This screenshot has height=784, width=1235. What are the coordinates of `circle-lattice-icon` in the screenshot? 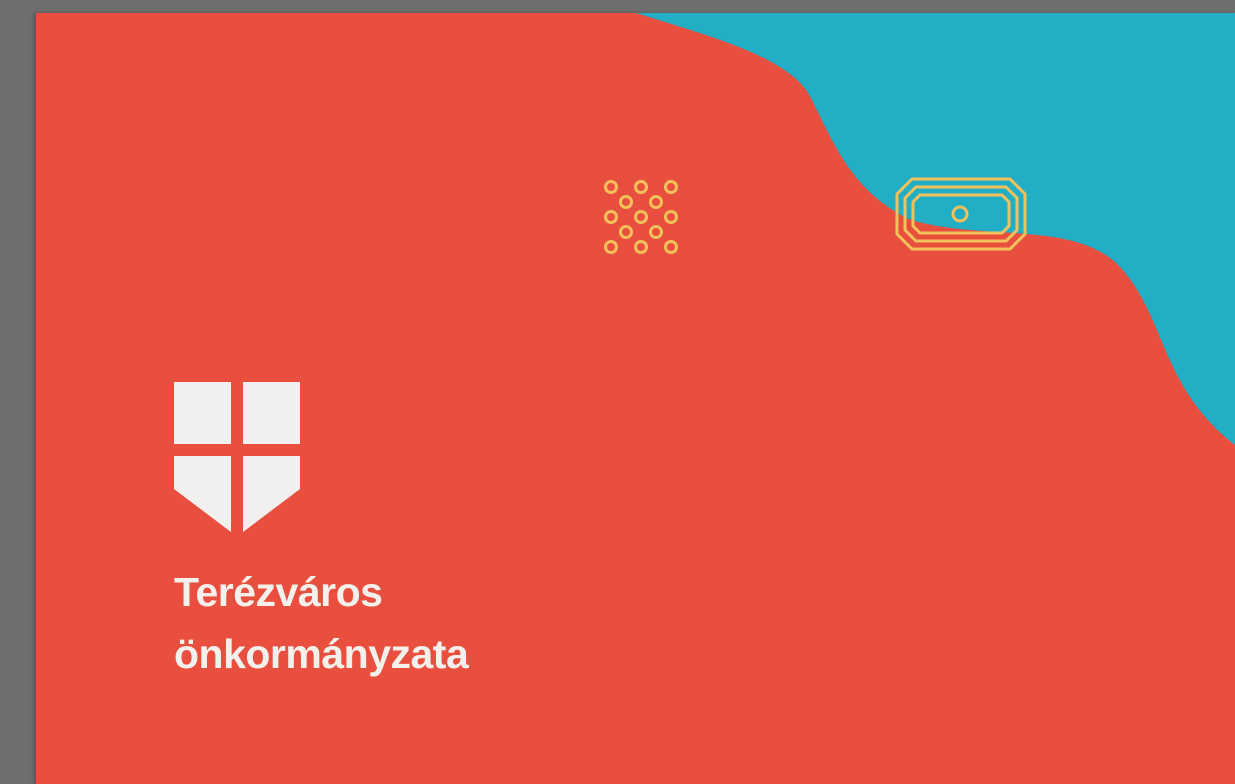 It's located at (641, 217).